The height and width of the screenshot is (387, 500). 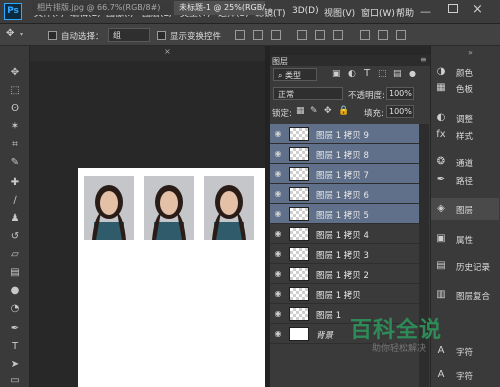 I want to click on watermark-subtitle: 助你轻松解决, so click(x=399, y=349).